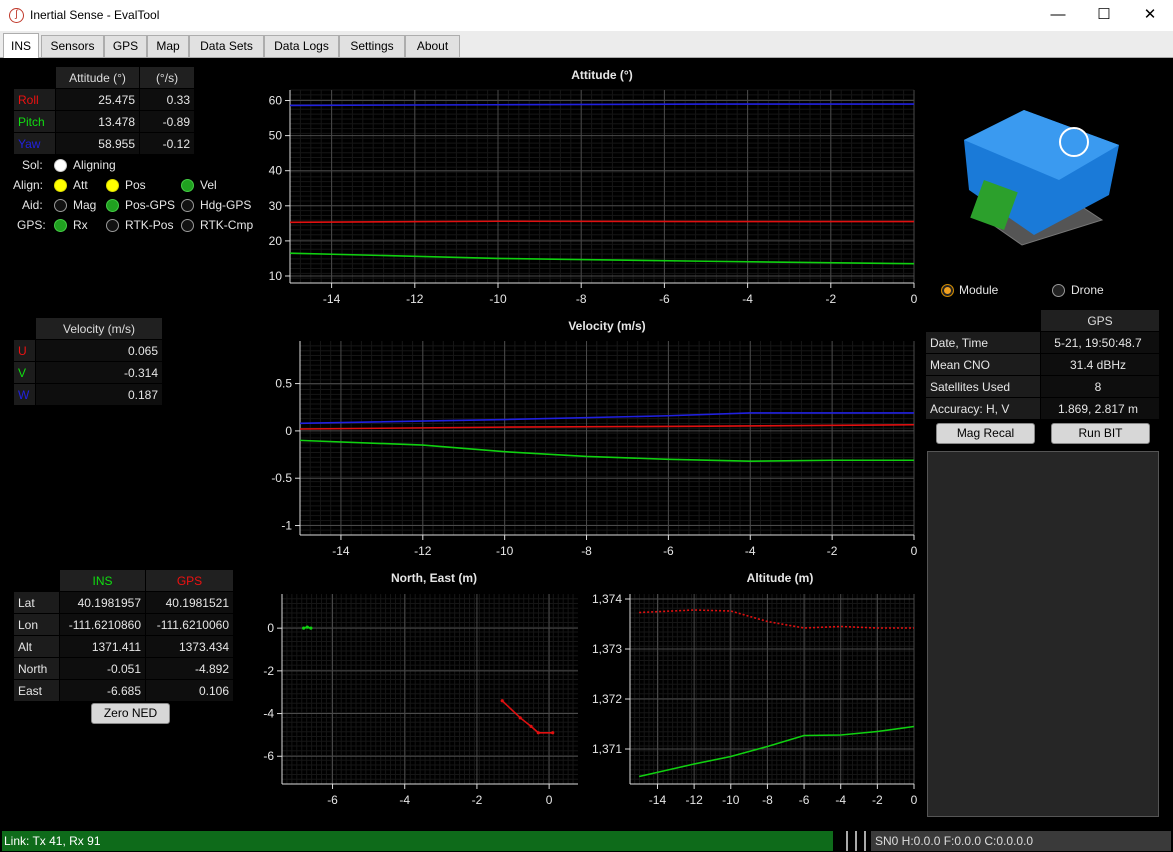 This screenshot has height=852, width=1173. What do you see at coordinates (32, 165) in the screenshot?
I see `sol-label: Sol:` at bounding box center [32, 165].